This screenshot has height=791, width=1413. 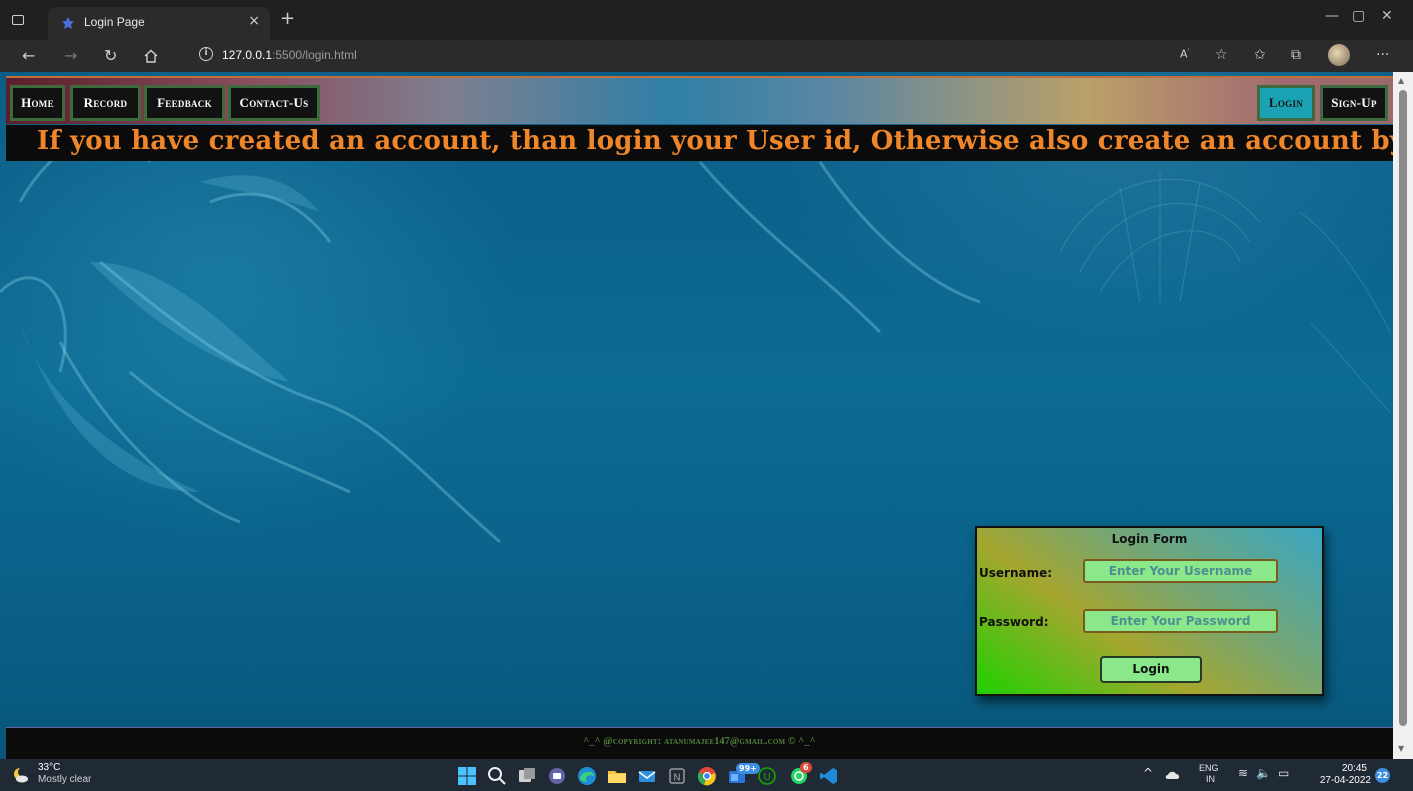 I want to click on clock-time: 20:45, so click(x=1354, y=768).